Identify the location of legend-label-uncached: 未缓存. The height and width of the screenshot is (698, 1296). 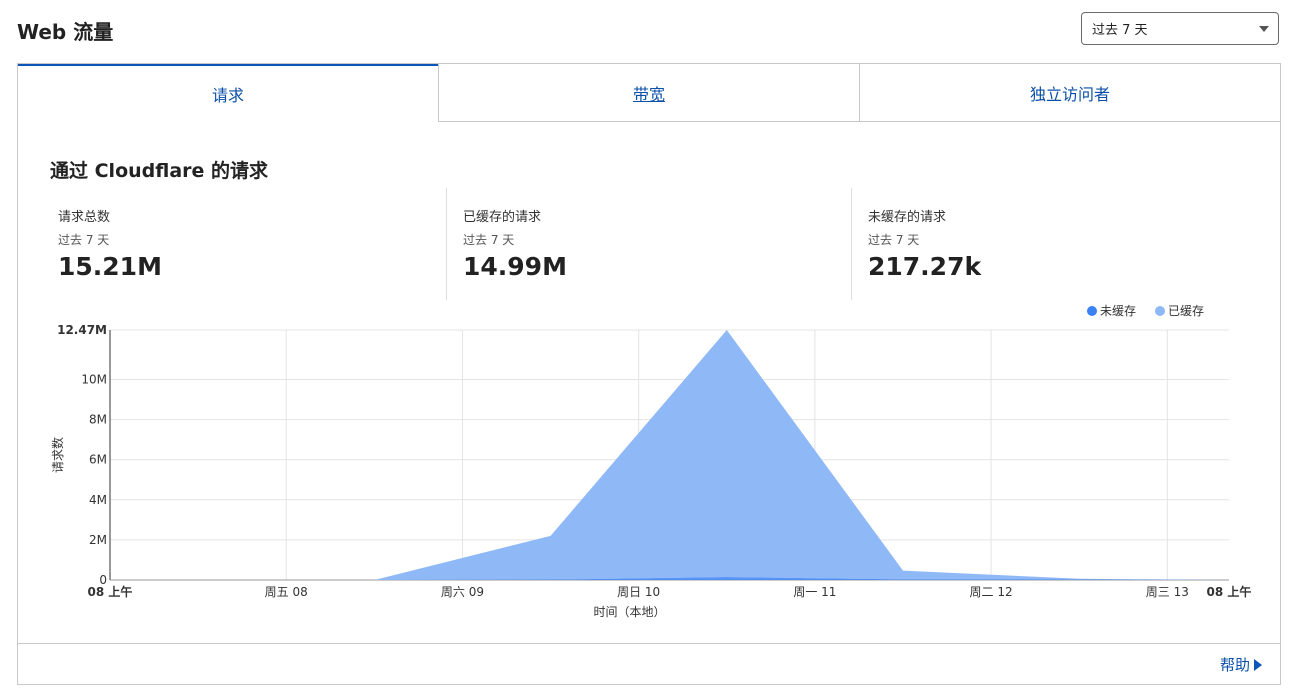
(1118, 311).